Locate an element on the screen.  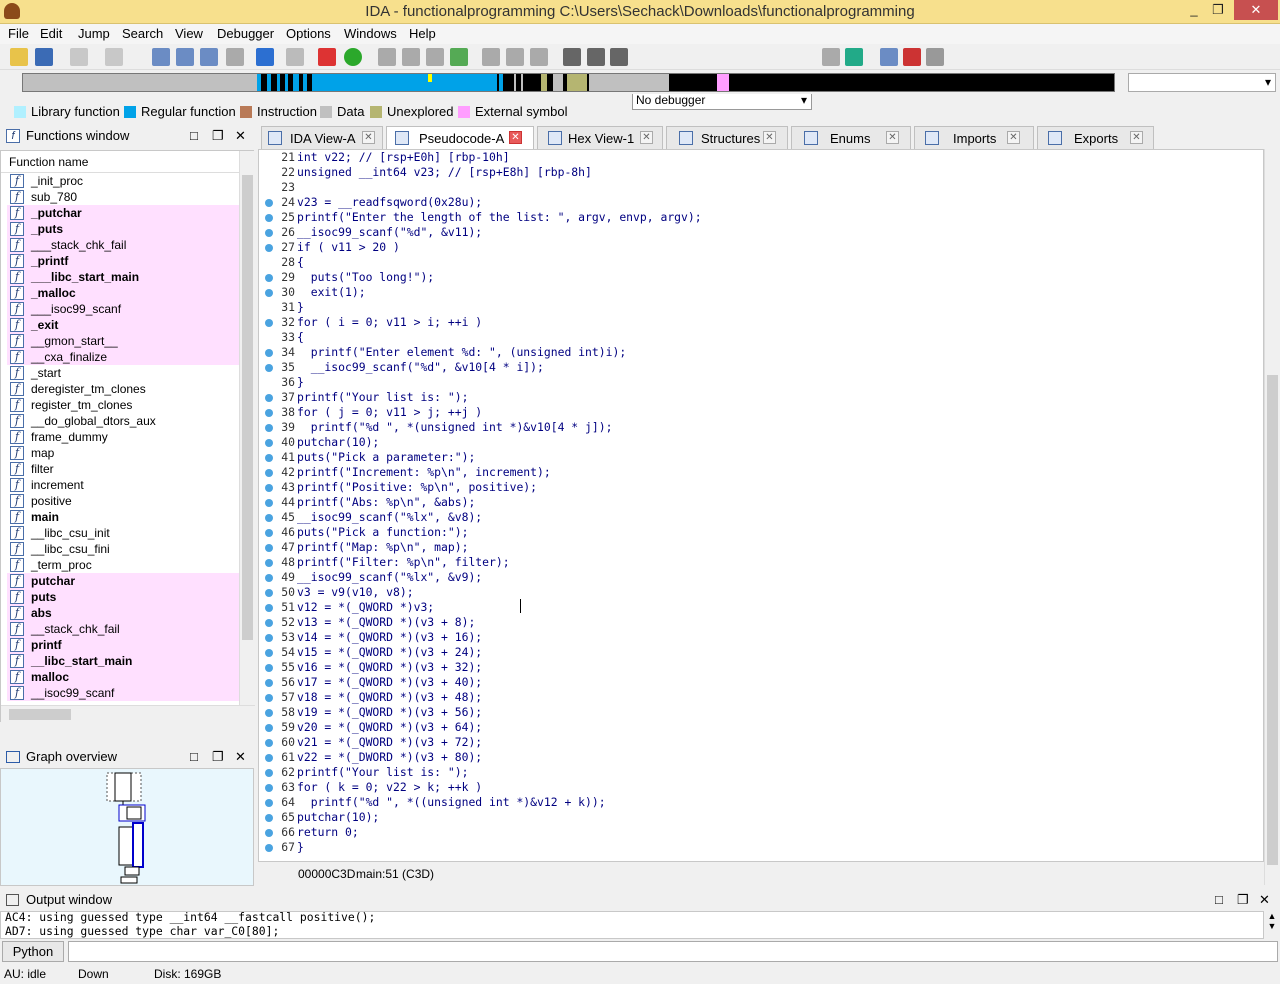
restore-icon: ❐ is located at coordinates (218, 757).